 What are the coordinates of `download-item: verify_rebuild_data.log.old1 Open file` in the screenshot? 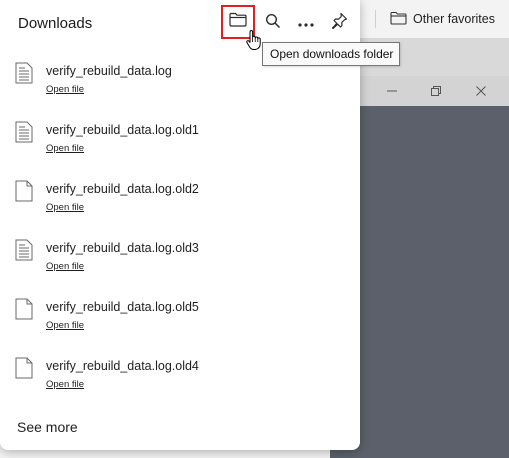 It's located at (180, 150).